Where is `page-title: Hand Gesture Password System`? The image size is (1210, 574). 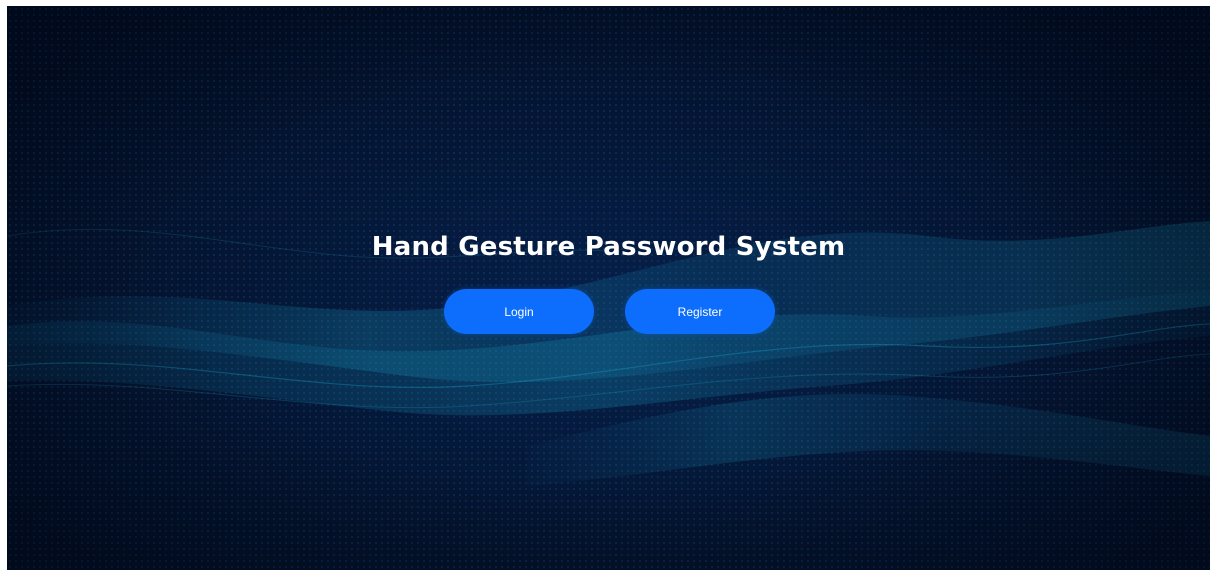
page-title: Hand Gesture Password System is located at coordinates (608, 247).